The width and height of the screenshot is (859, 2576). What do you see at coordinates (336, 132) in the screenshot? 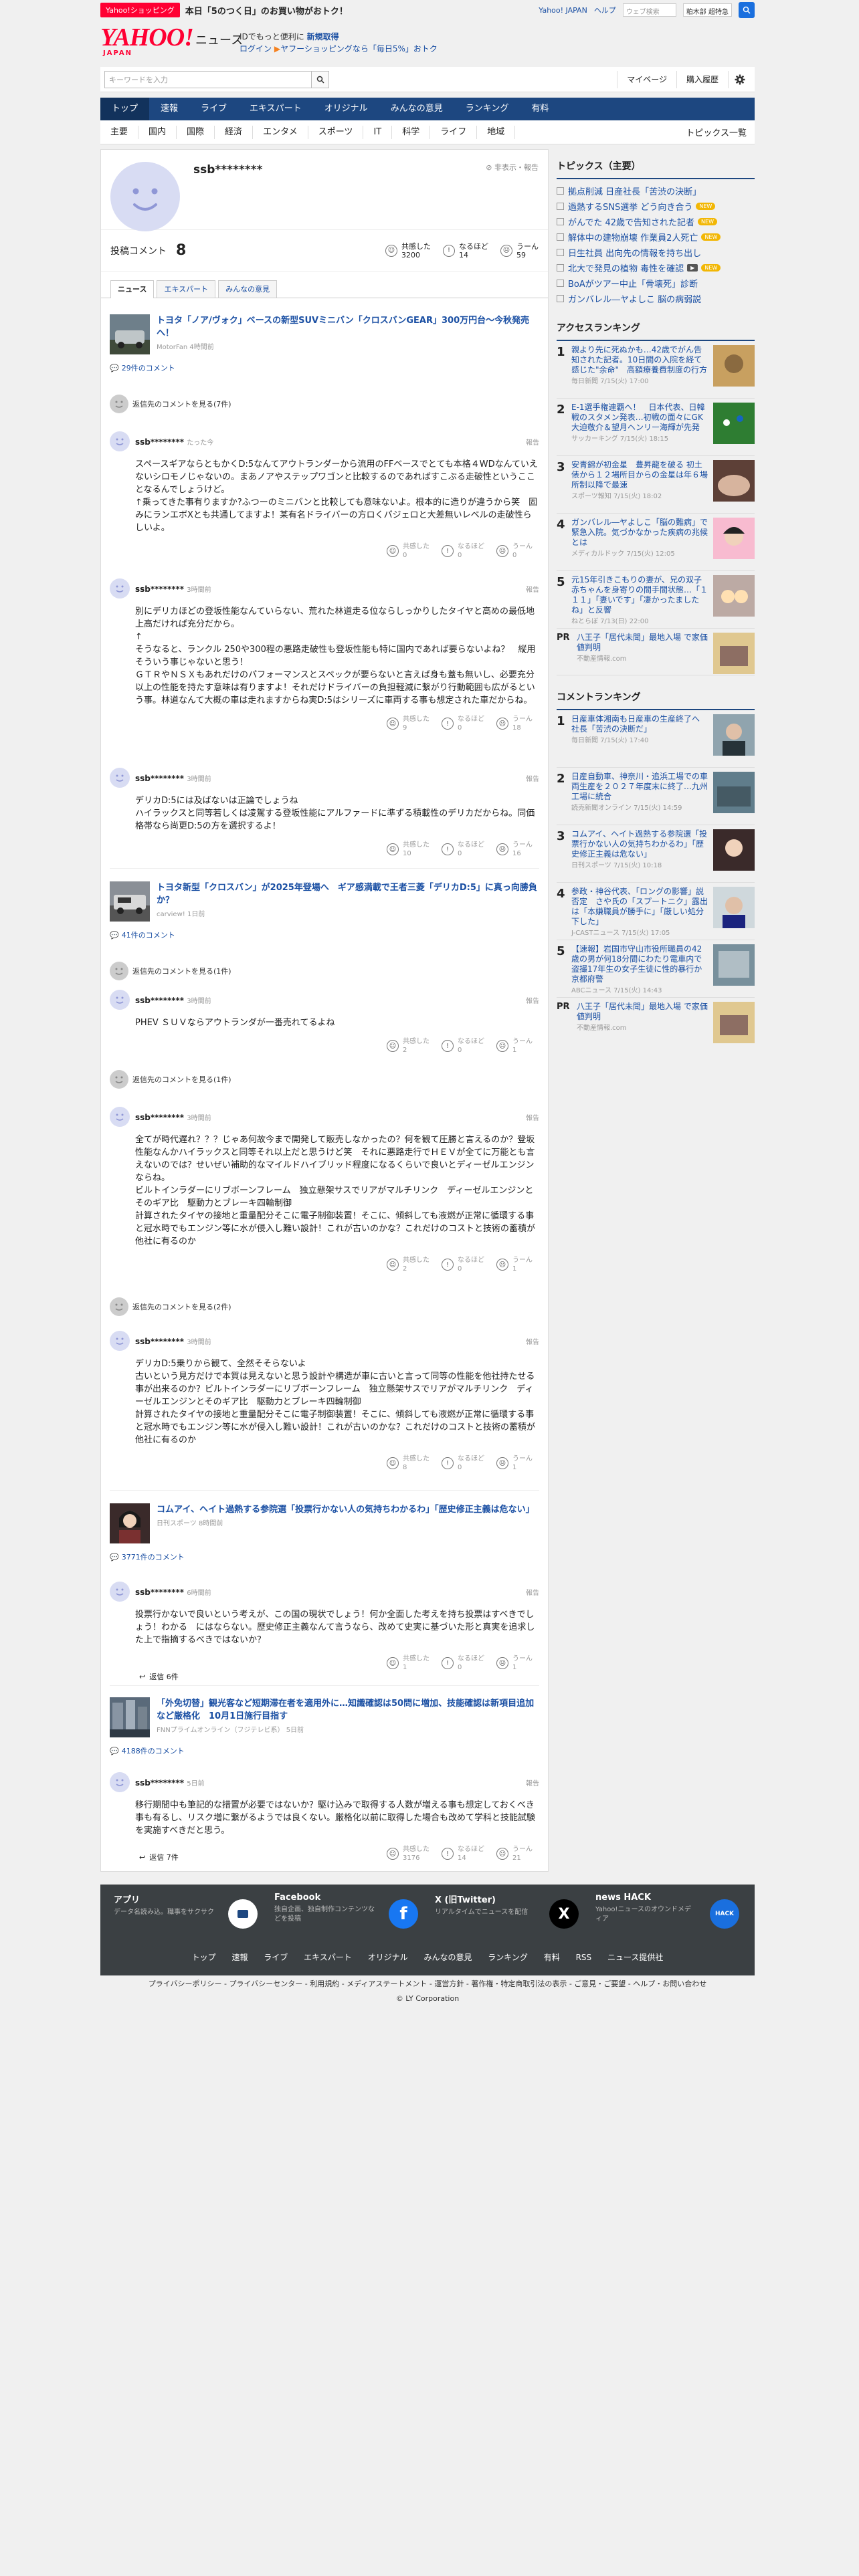
I see `cat-sports: スポーツ` at bounding box center [336, 132].